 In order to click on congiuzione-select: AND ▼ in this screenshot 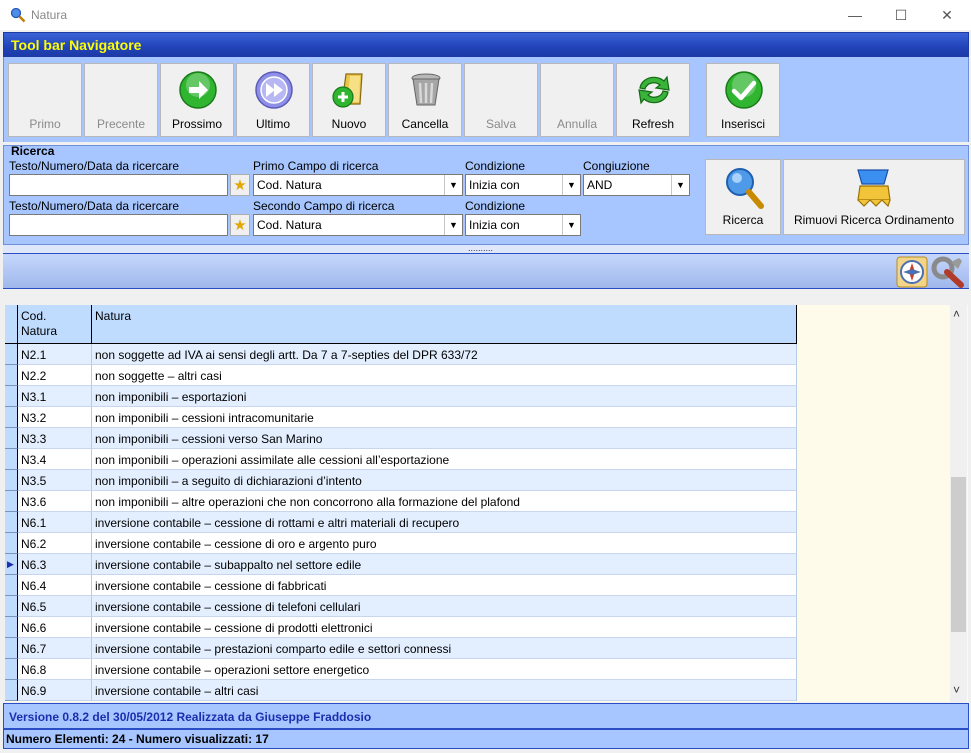, I will do `click(636, 185)`.